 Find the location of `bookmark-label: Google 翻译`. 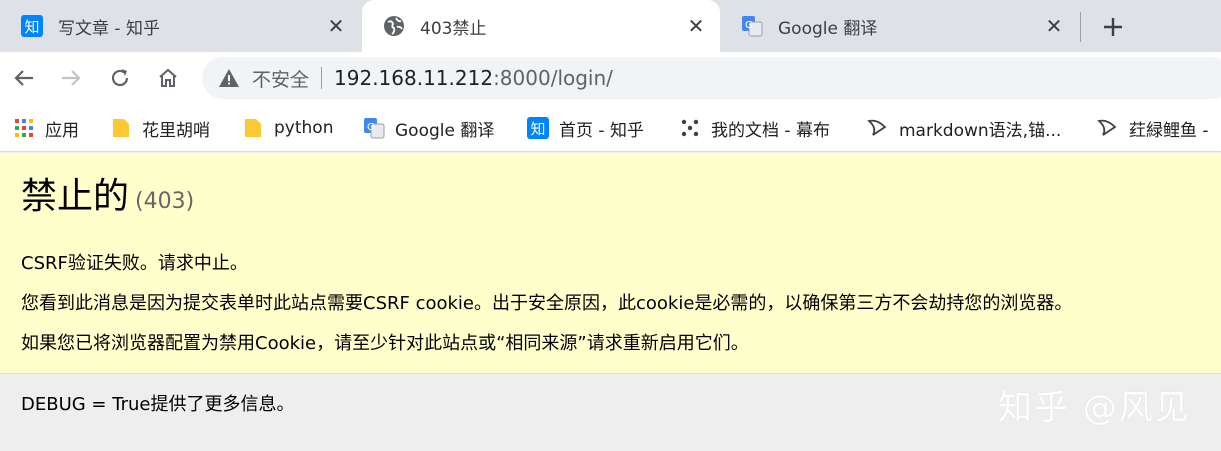

bookmark-label: Google 翻译 is located at coordinates (445, 130).